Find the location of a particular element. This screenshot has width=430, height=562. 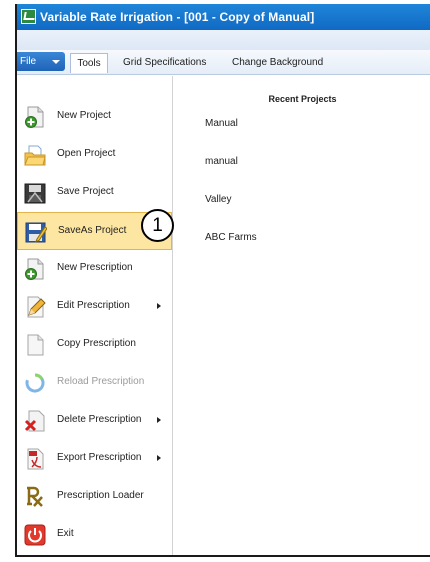

menu-item-label: New Prescription is located at coordinates (95, 267).